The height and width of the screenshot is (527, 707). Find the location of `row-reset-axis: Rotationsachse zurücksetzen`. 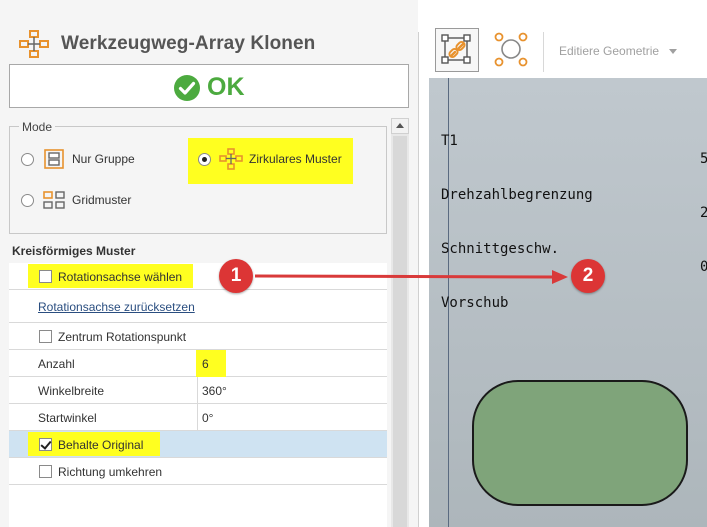

row-reset-axis: Rotationsachse zurücksetzen is located at coordinates (198, 306).